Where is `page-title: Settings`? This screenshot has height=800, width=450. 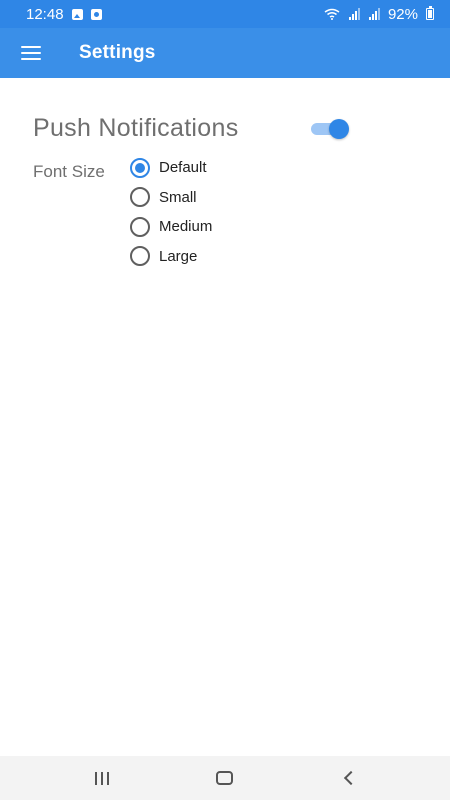
page-title: Settings is located at coordinates (117, 52).